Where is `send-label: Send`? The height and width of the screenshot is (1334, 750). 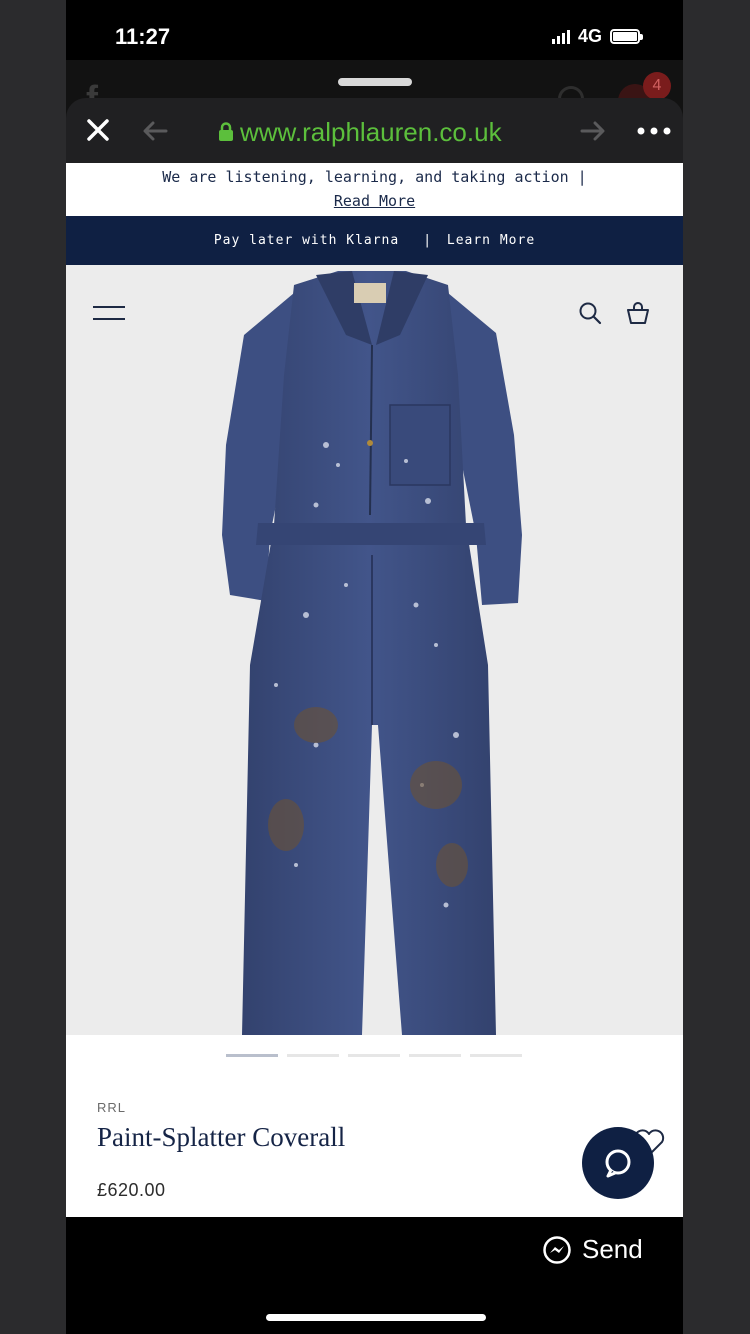 send-label: Send is located at coordinates (612, 1249).